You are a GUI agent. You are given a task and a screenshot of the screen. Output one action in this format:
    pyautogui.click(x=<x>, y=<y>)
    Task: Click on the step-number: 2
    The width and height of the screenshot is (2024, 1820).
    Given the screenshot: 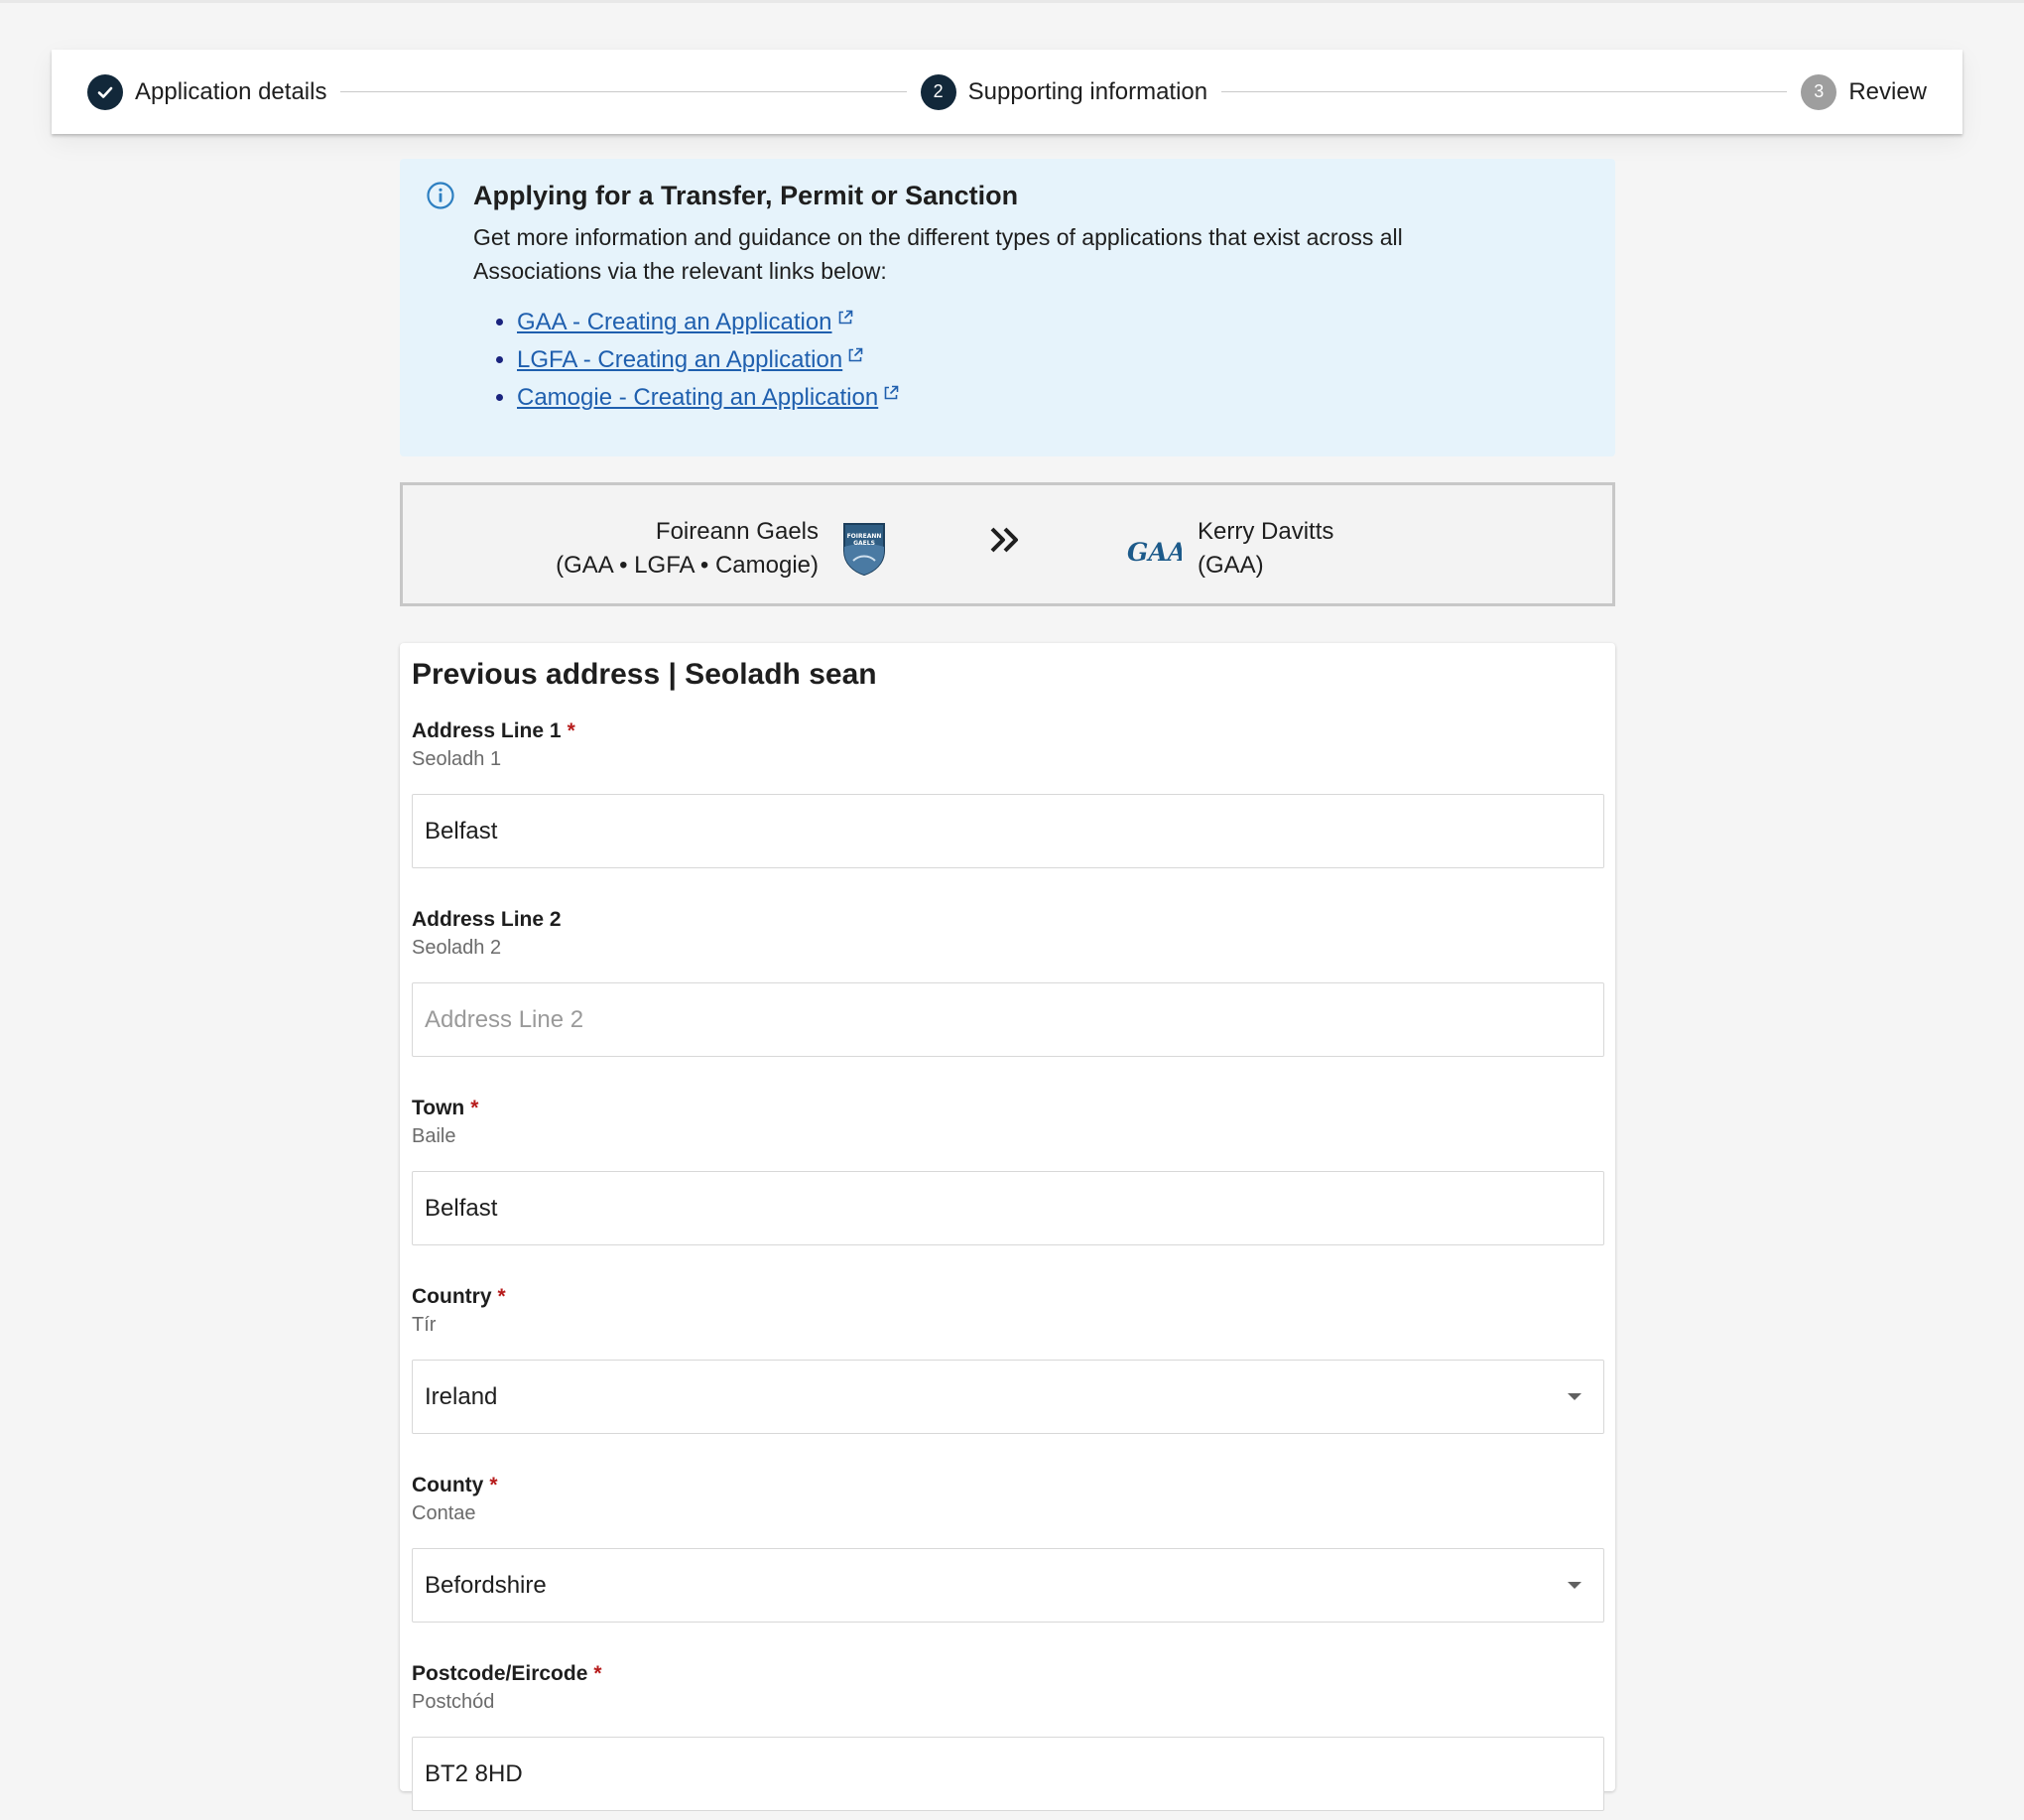 What is the action you would take?
    pyautogui.click(x=938, y=91)
    